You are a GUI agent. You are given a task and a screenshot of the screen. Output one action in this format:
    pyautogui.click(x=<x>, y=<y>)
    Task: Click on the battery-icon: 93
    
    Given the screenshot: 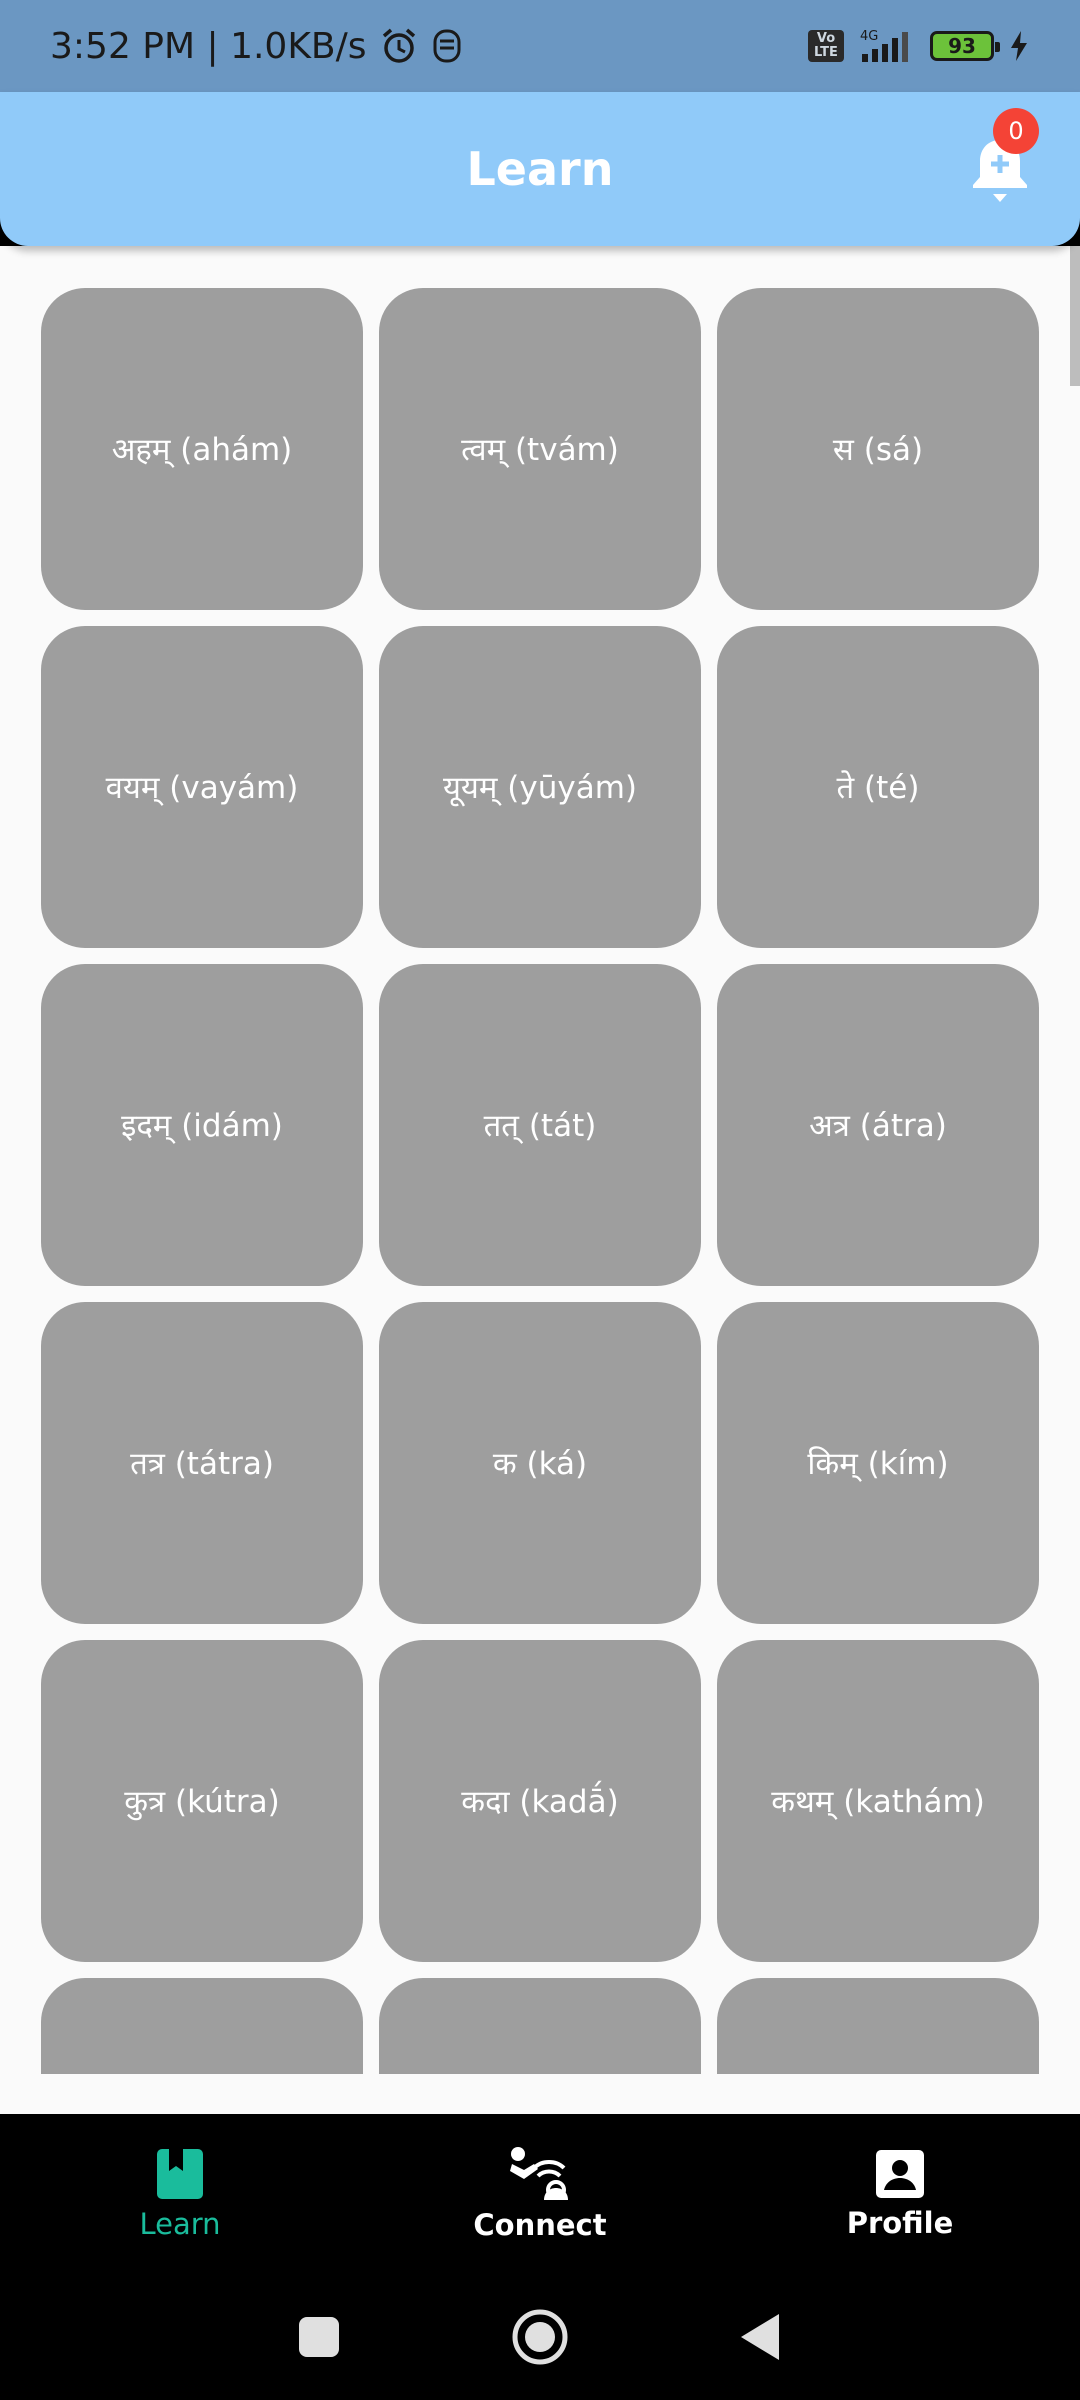 What is the action you would take?
    pyautogui.click(x=965, y=46)
    